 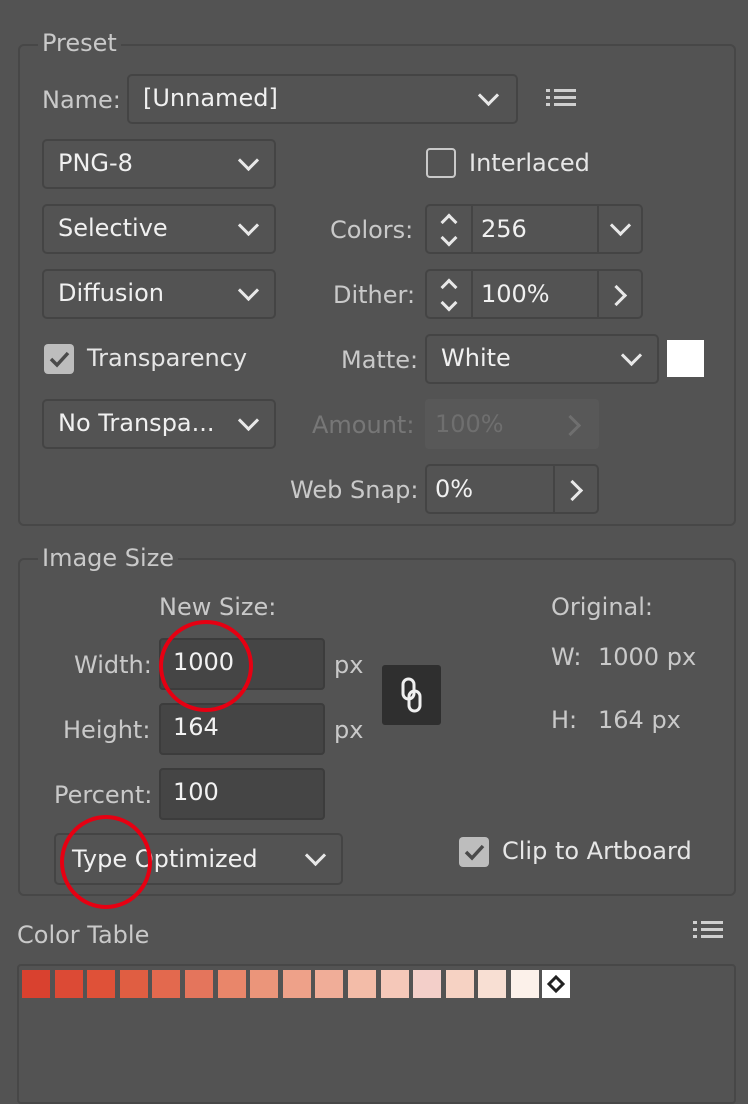 What do you see at coordinates (708, 932) in the screenshot?
I see `color-table-menu-icon` at bounding box center [708, 932].